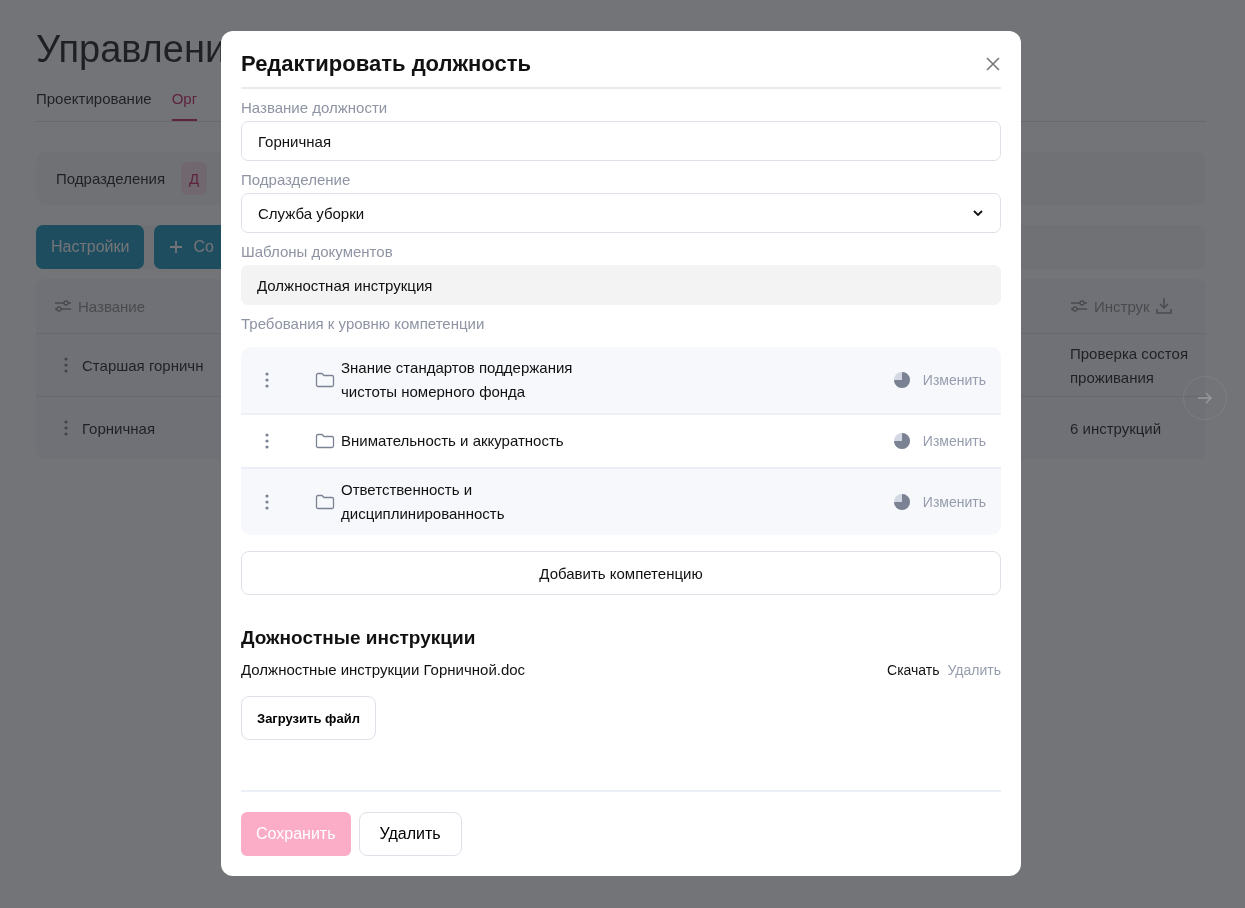 The width and height of the screenshot is (1245, 908). What do you see at coordinates (434, 392) in the screenshot?
I see `competence-name: чистоты номерного фонда` at bounding box center [434, 392].